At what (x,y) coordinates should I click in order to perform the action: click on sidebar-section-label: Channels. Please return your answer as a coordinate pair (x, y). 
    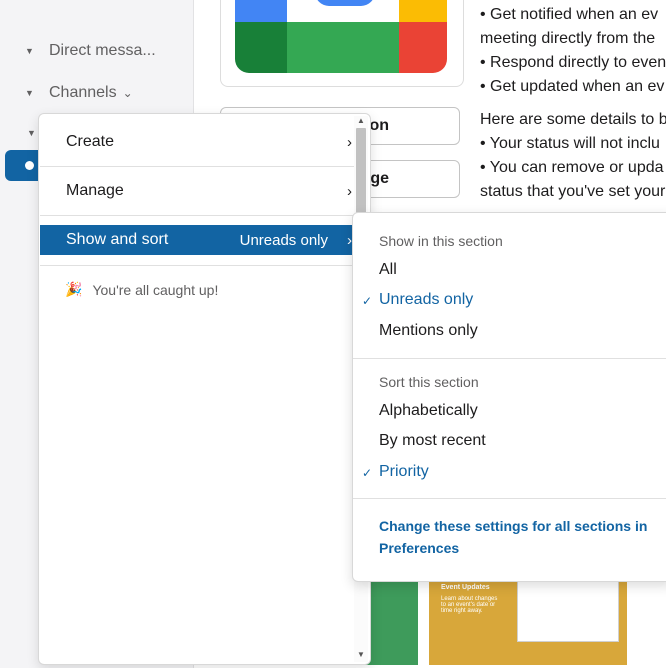
    Looking at the image, I should click on (83, 92).